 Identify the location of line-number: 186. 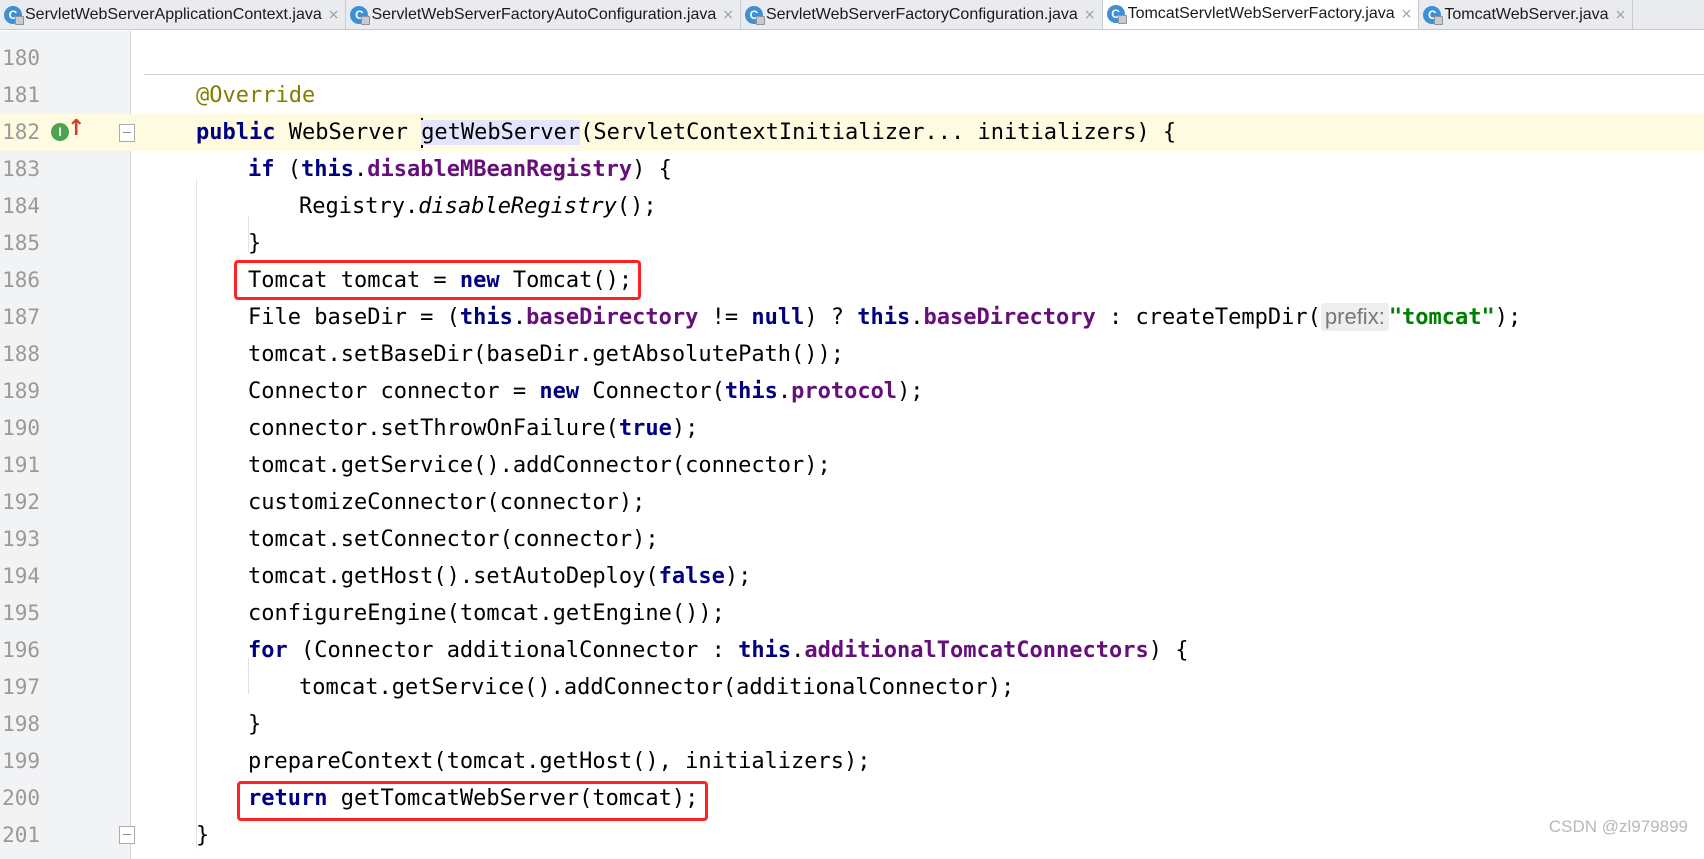
(21, 280).